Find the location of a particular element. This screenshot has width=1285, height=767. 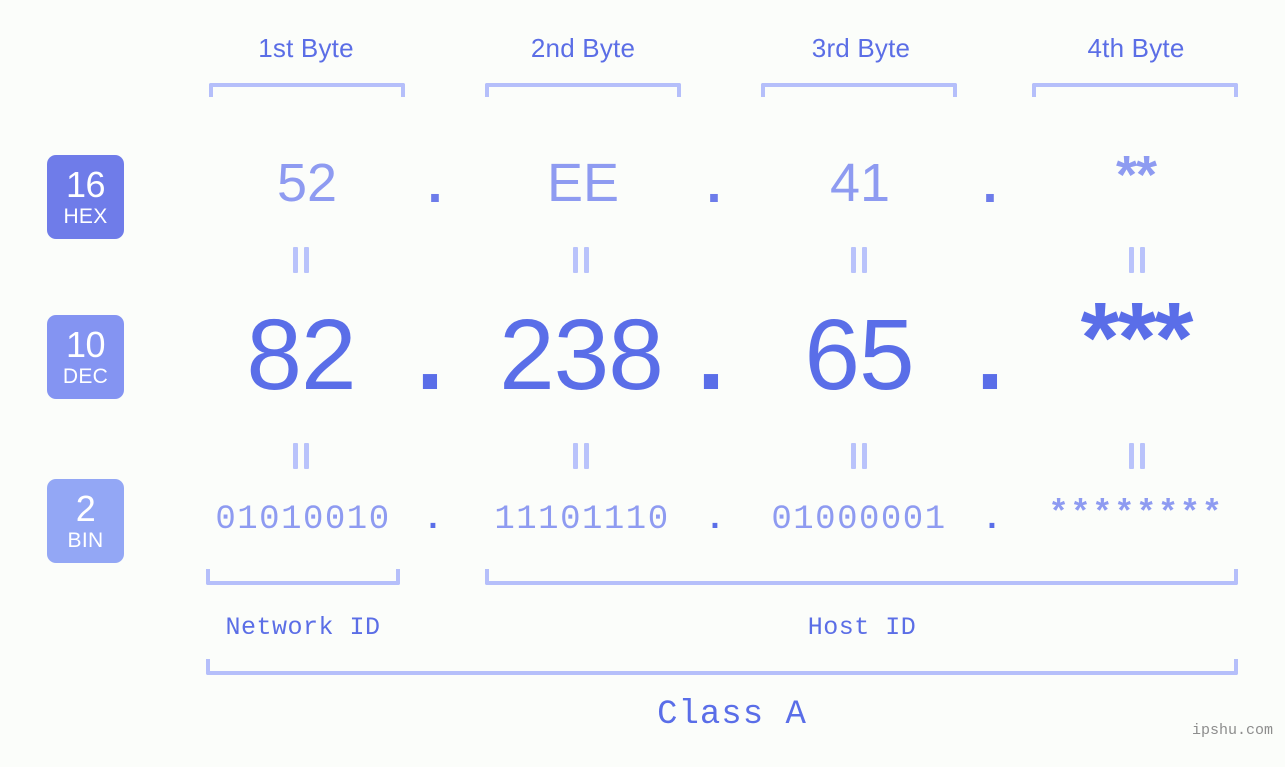

class-label: Class A is located at coordinates (732, 715).